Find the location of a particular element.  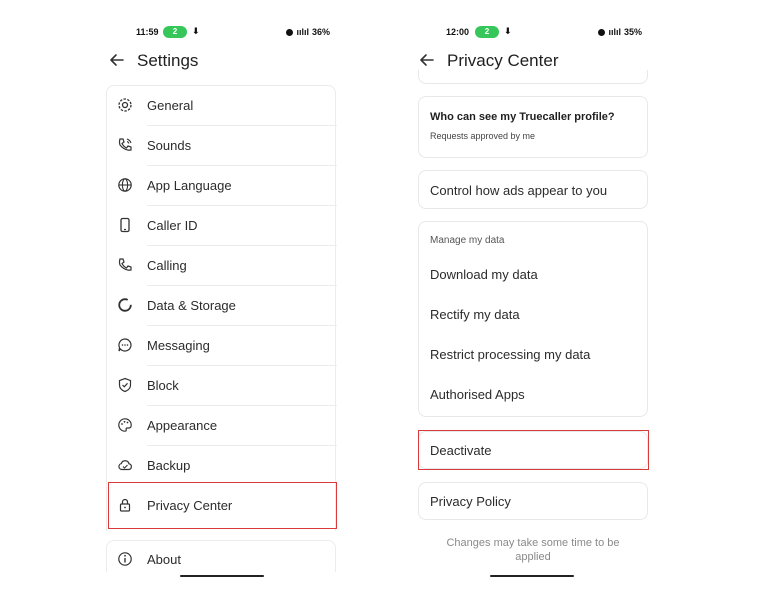

ads-label: Control how ads appear to you is located at coordinates (519, 190).